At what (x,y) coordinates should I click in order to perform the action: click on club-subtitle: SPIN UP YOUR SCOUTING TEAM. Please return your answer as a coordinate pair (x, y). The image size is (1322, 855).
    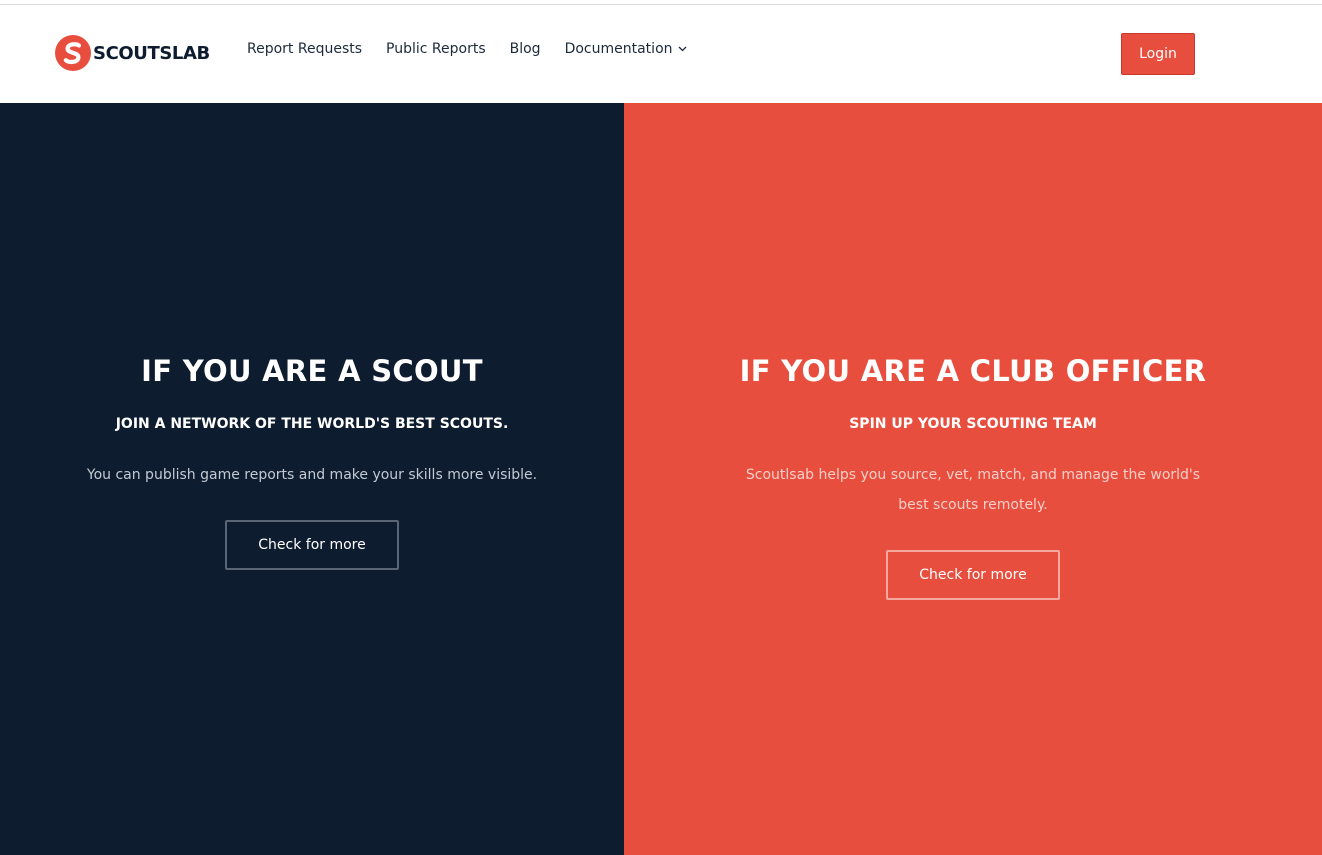
    Looking at the image, I should click on (973, 424).